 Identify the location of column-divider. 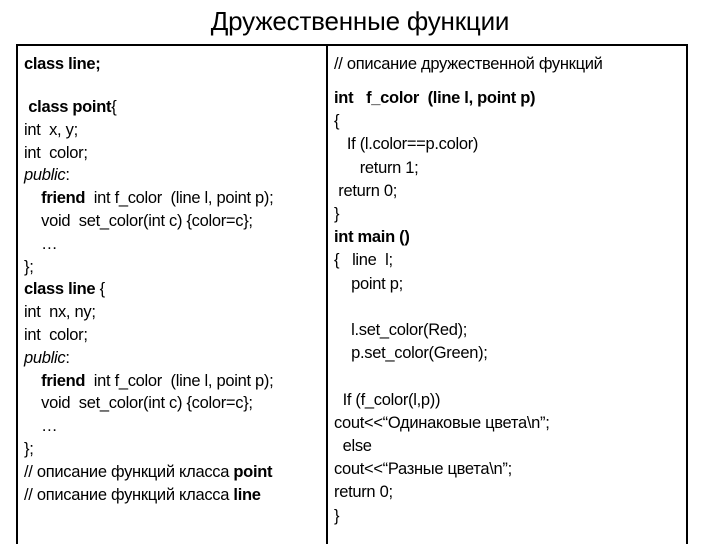
(327, 295).